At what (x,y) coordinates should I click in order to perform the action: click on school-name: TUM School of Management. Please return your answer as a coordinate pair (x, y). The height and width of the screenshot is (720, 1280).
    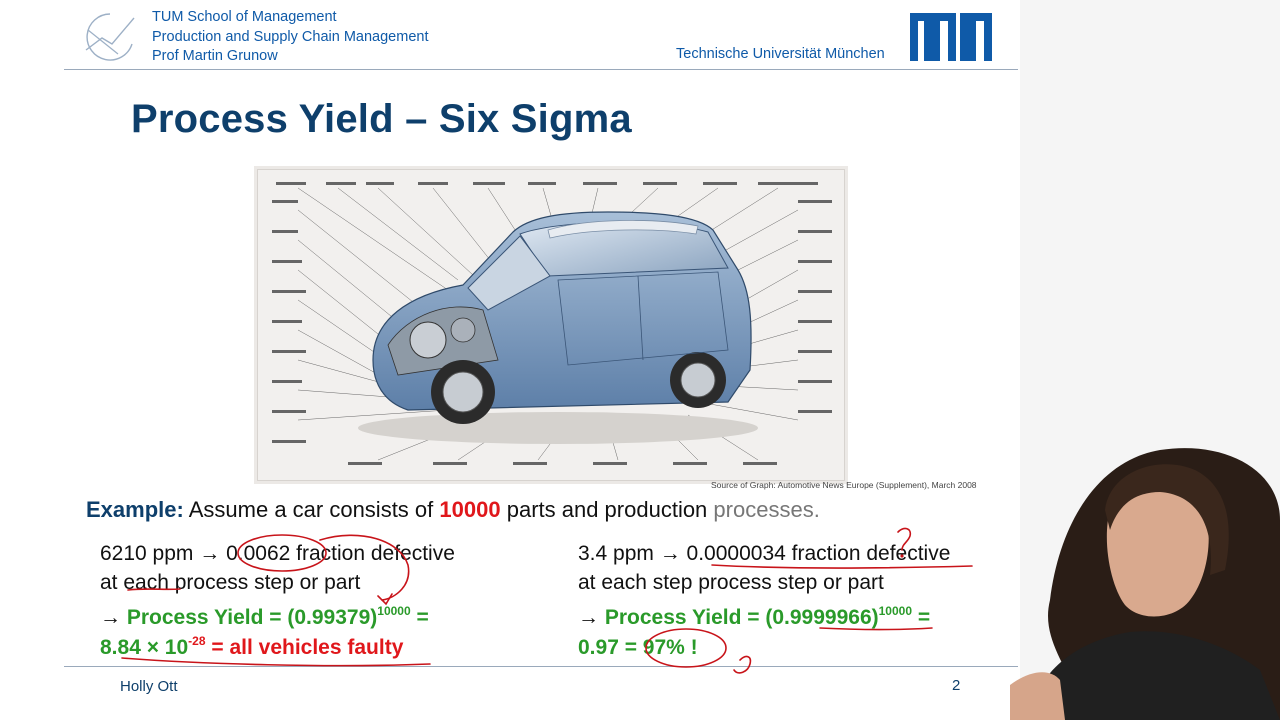
    Looking at the image, I should click on (244, 17).